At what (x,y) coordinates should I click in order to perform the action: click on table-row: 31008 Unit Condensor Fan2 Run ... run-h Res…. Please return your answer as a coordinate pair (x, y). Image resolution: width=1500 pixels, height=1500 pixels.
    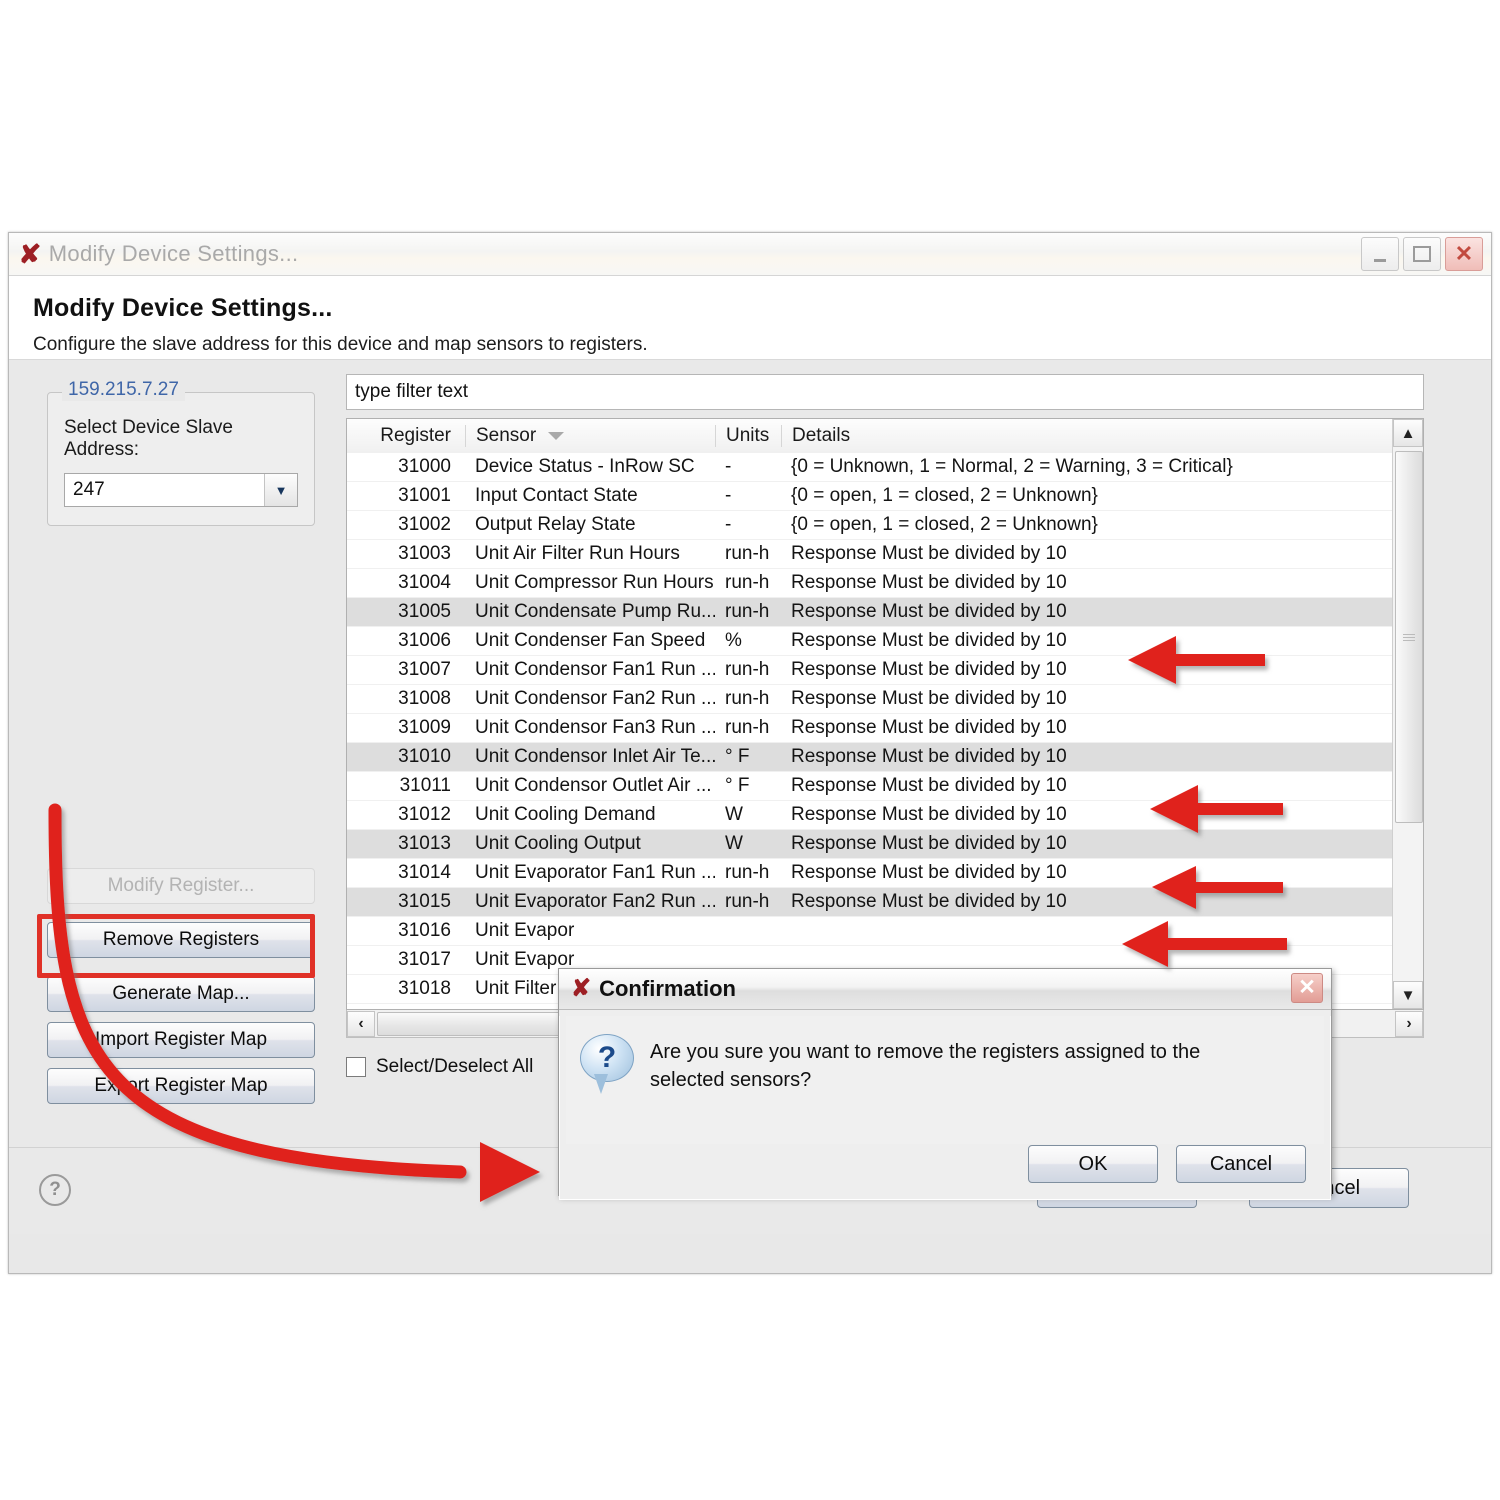
    Looking at the image, I should click on (885, 699).